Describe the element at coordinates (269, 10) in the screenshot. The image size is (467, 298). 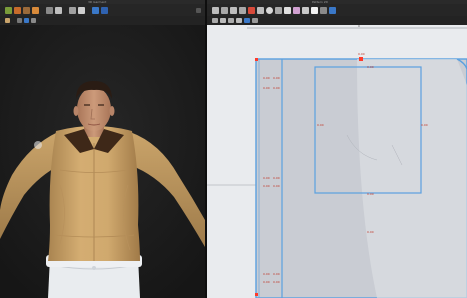
I see `circle-icon` at that location.